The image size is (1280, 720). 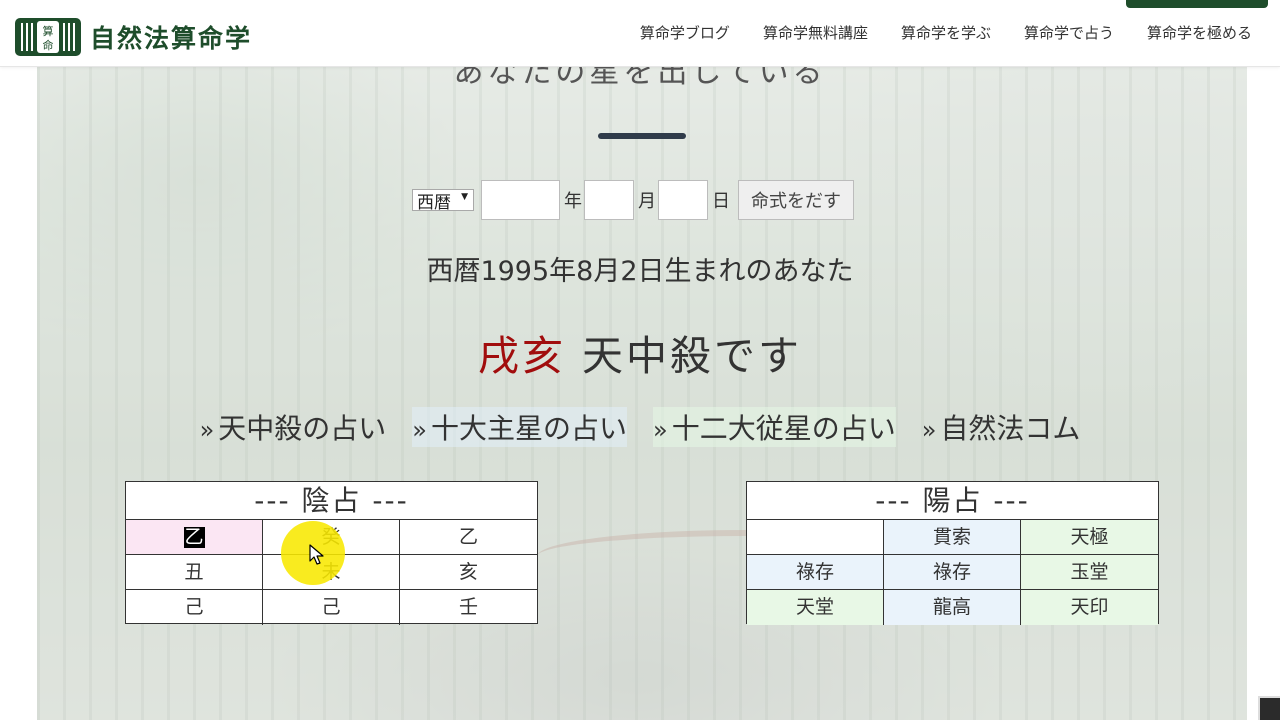 I want to click on yin-cell: 癸, so click(x=331, y=537).